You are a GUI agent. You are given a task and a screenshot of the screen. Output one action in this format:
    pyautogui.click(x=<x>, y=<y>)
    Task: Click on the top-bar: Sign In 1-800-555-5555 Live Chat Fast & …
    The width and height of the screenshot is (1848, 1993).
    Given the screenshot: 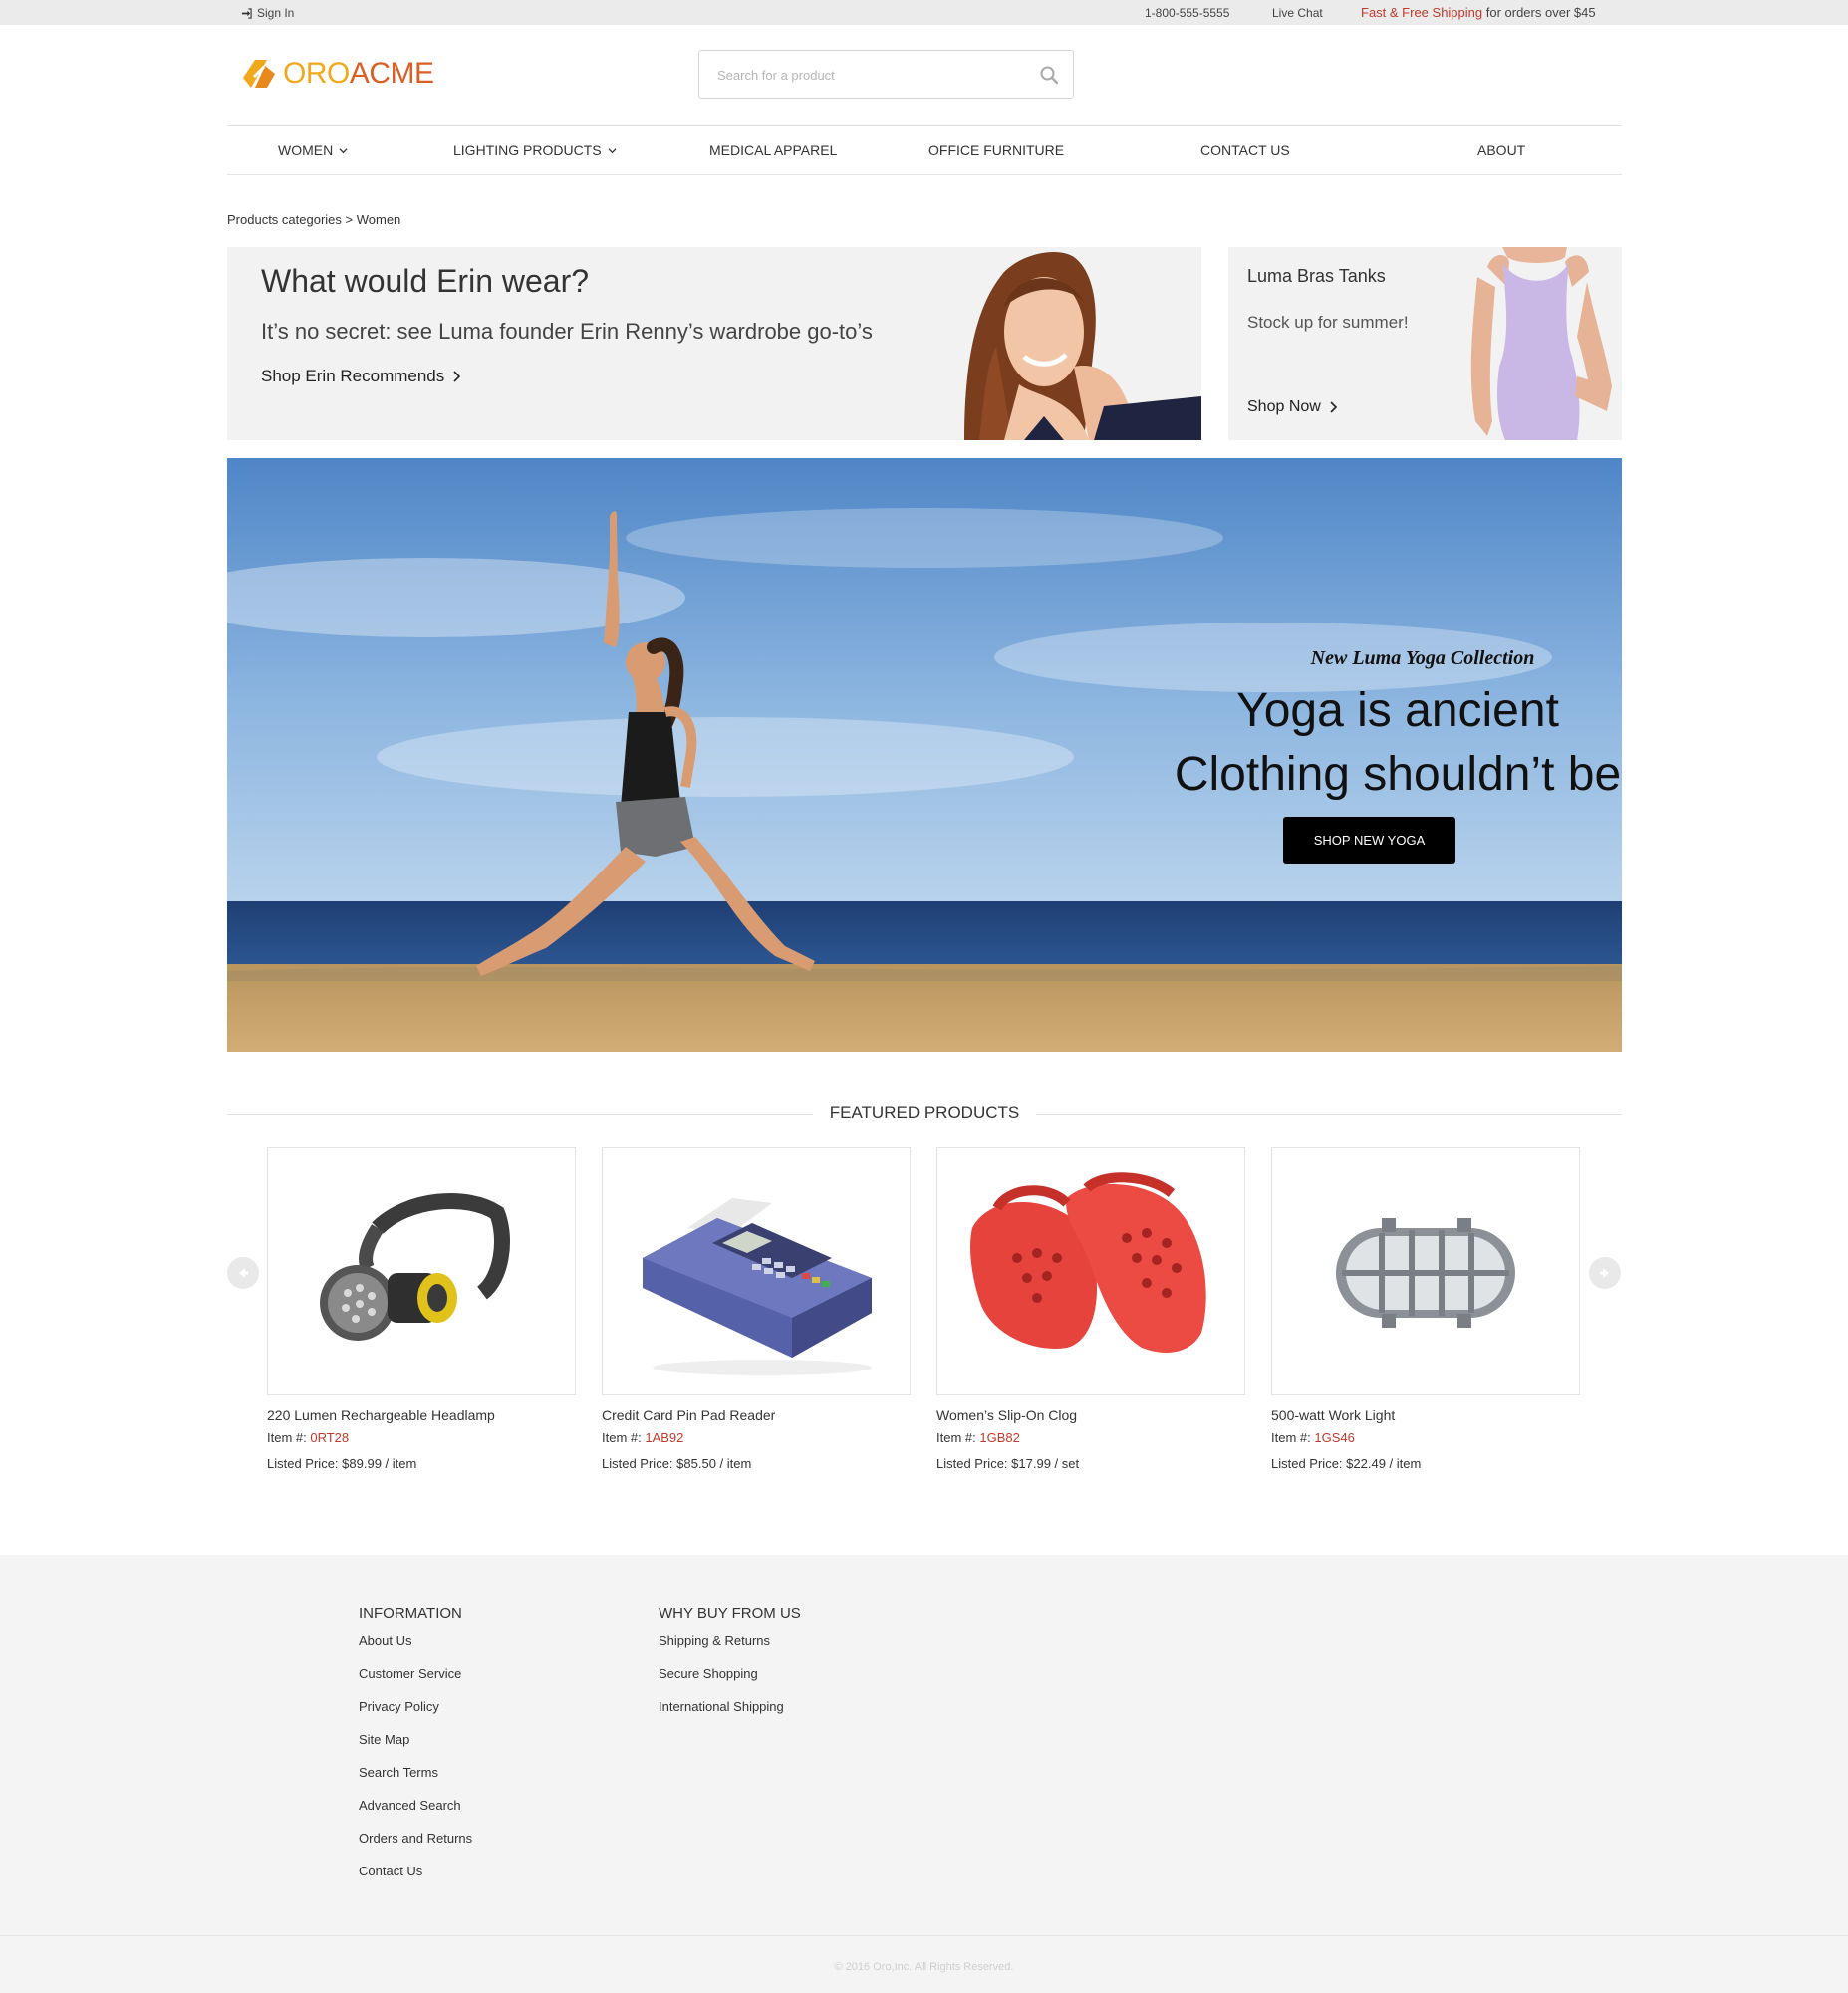 What is the action you would take?
    pyautogui.click(x=924, y=12)
    